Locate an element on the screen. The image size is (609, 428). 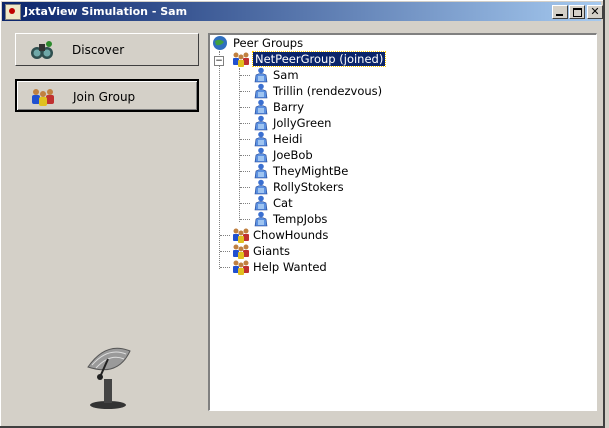
peer-label: Barry is located at coordinates (288, 107).